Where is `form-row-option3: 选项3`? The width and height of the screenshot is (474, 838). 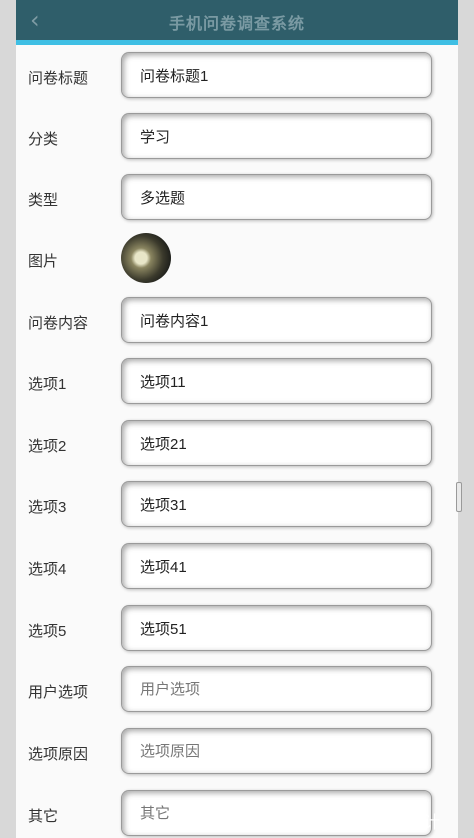 form-row-option3: 选项3 is located at coordinates (237, 506).